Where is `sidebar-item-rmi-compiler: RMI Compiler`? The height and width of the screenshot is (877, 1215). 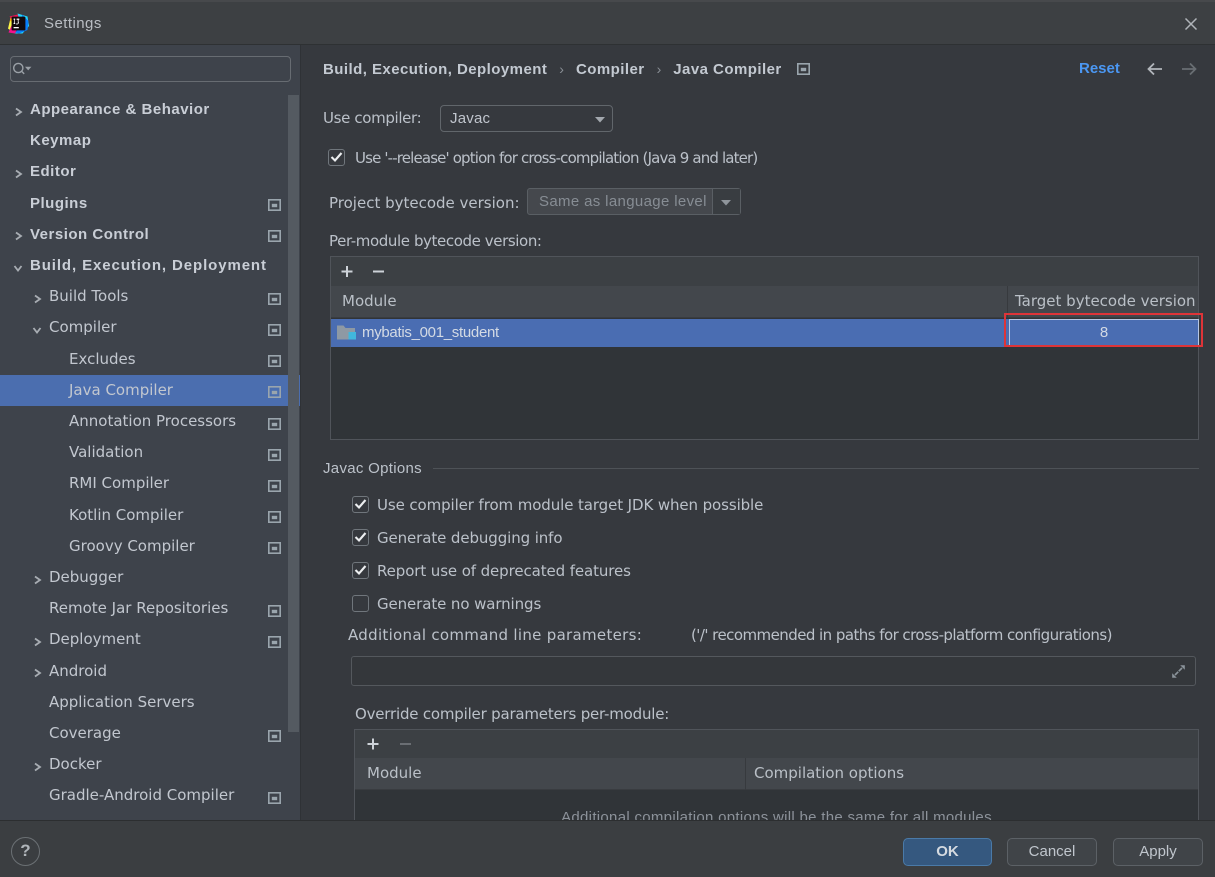
sidebar-item-rmi-compiler: RMI Compiler is located at coordinates (150, 483).